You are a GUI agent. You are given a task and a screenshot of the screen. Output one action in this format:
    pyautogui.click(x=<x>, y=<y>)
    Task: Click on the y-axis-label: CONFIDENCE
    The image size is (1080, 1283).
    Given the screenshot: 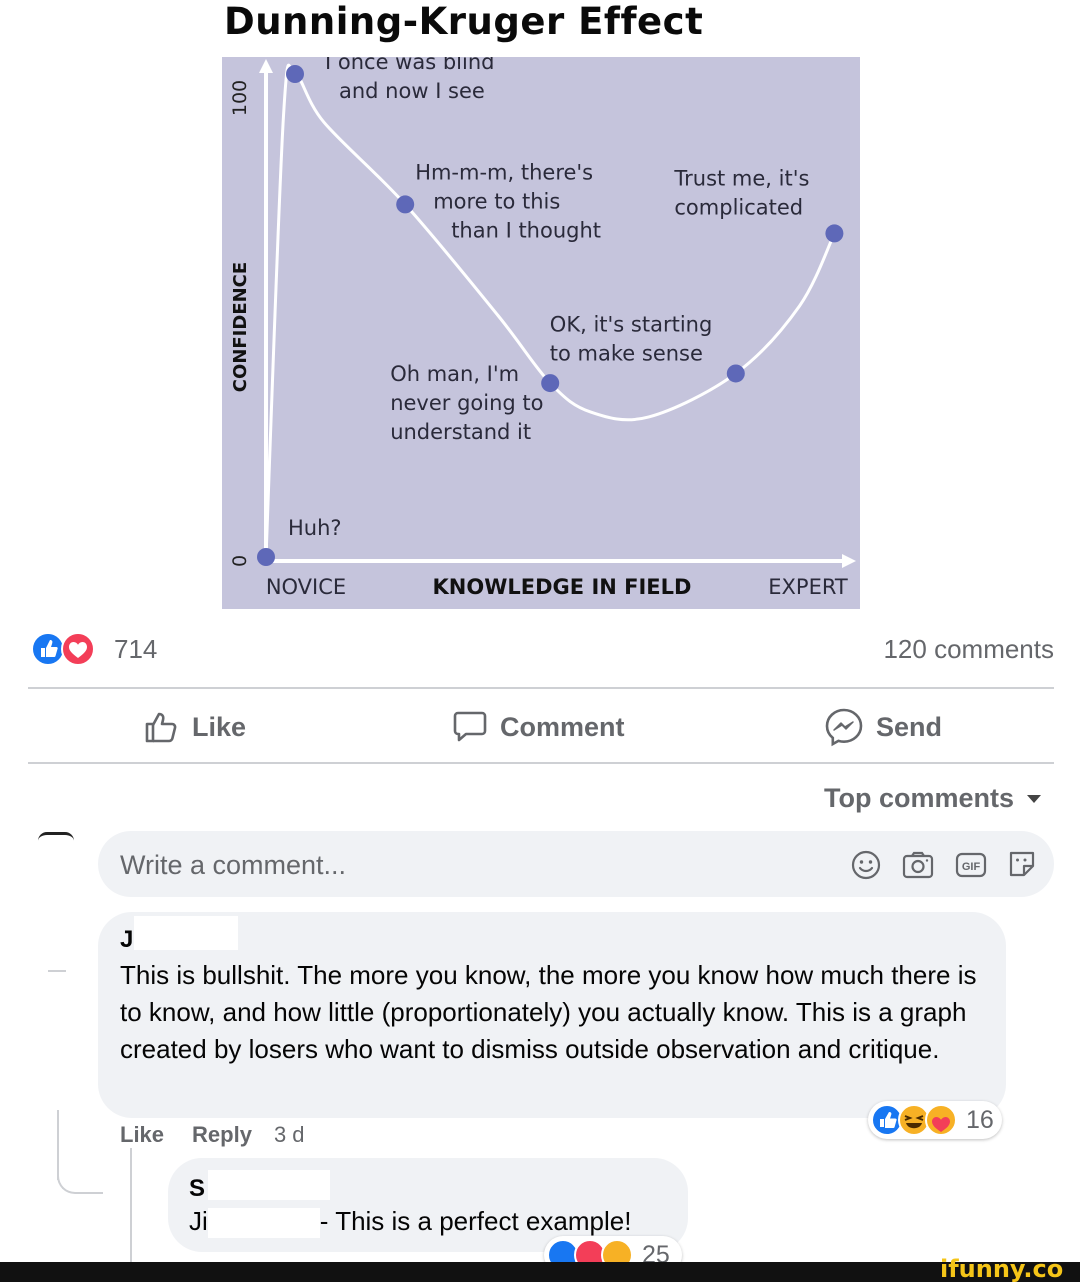 What is the action you would take?
    pyautogui.click(x=240, y=327)
    